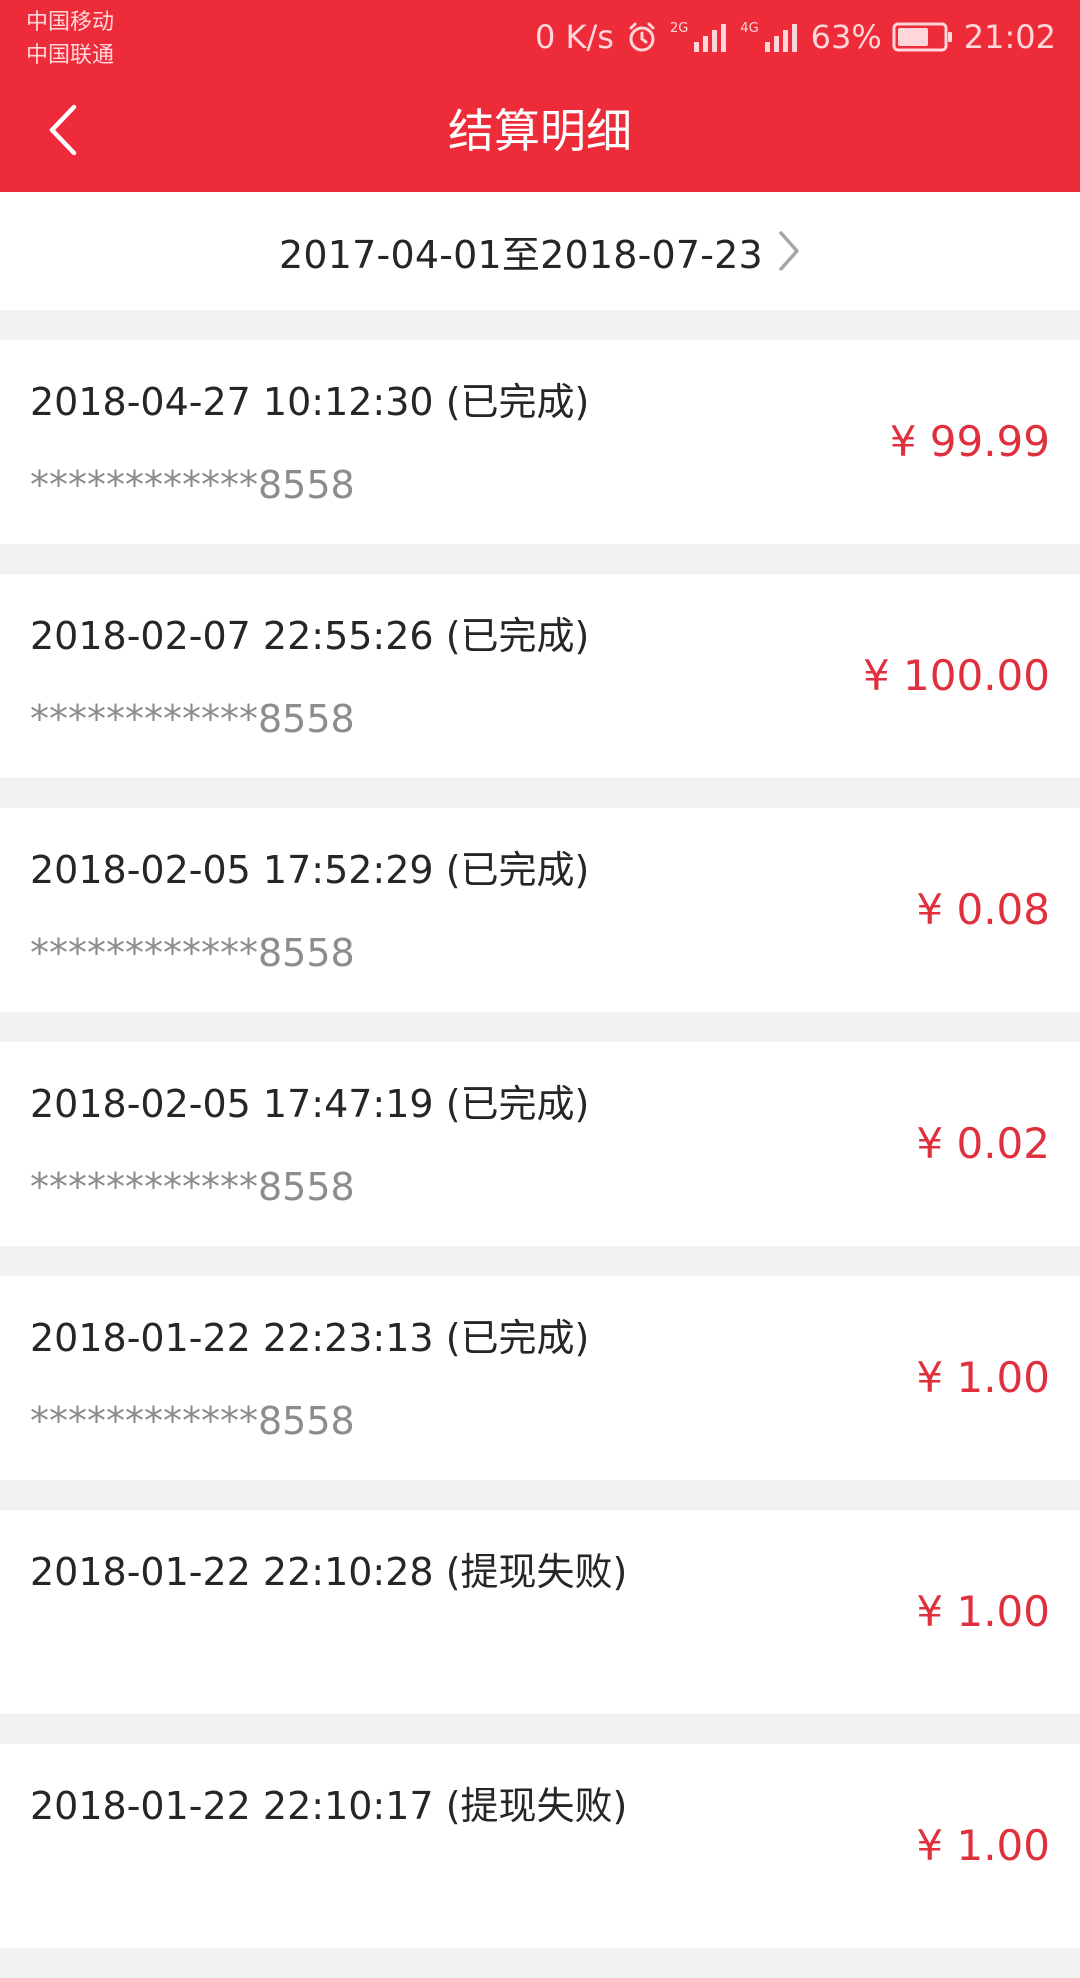  I want to click on record-title: 2018-02-07 22:55:26 (已完成), so click(309, 636).